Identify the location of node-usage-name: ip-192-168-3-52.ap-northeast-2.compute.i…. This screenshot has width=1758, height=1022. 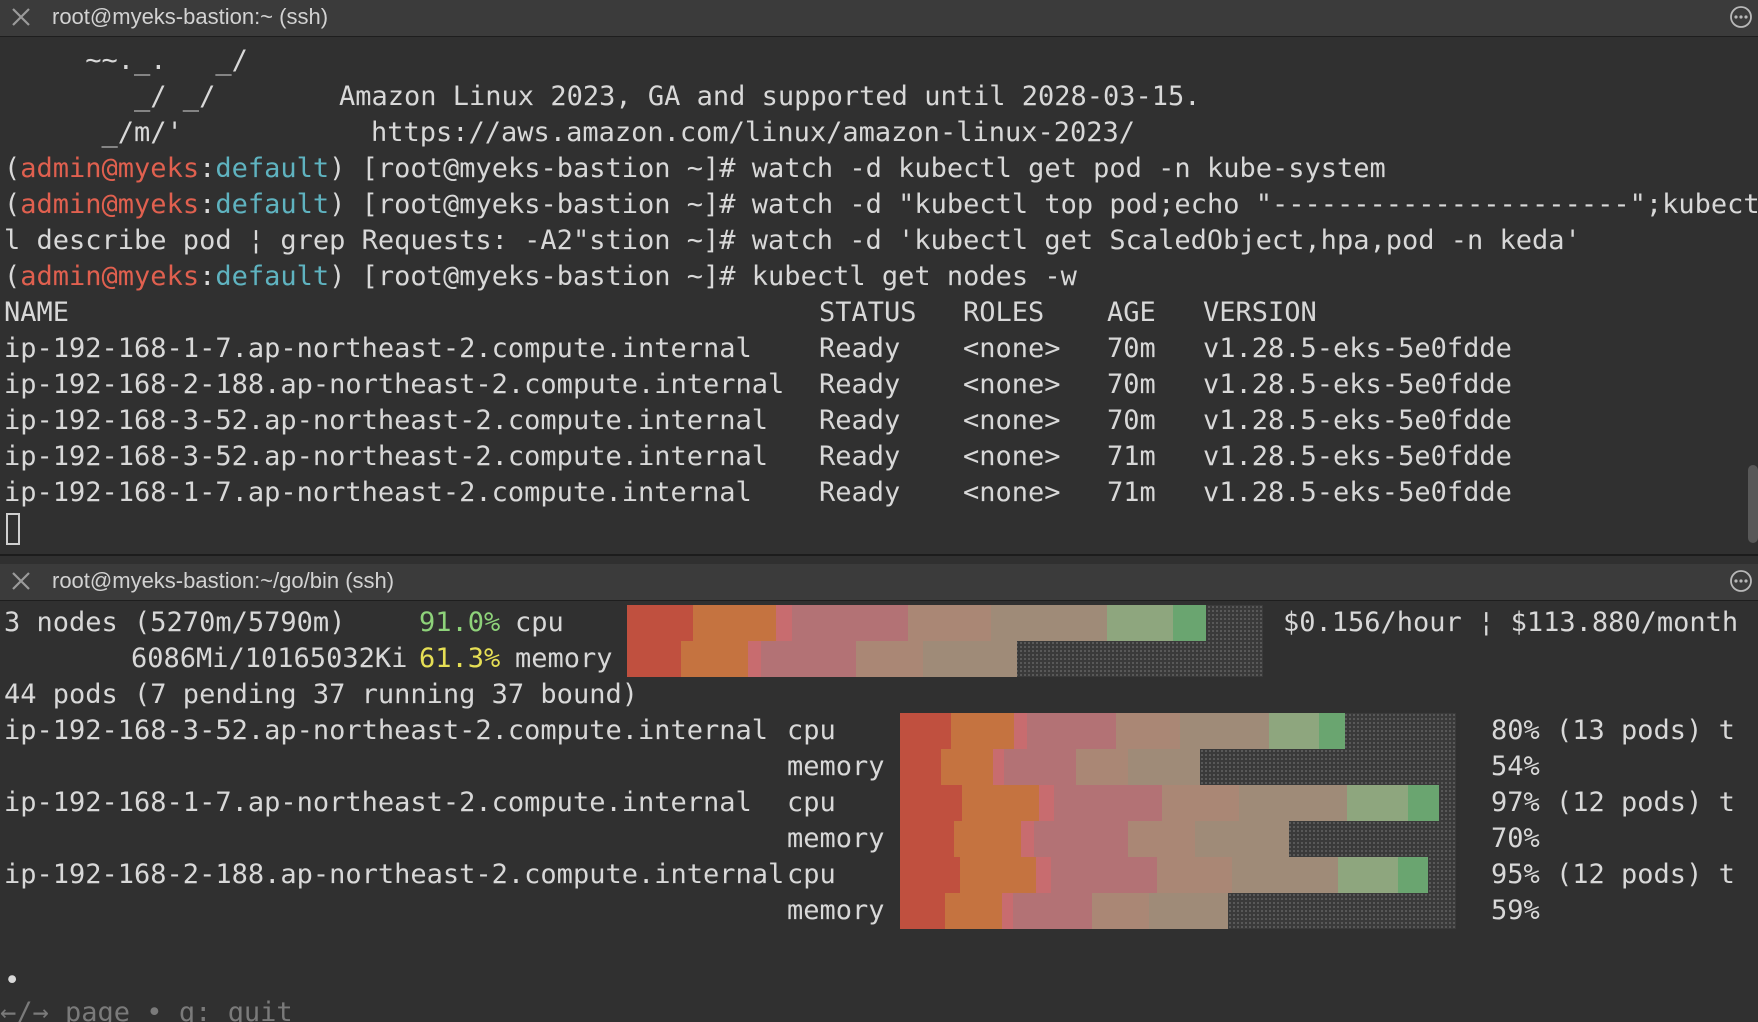
(386, 730).